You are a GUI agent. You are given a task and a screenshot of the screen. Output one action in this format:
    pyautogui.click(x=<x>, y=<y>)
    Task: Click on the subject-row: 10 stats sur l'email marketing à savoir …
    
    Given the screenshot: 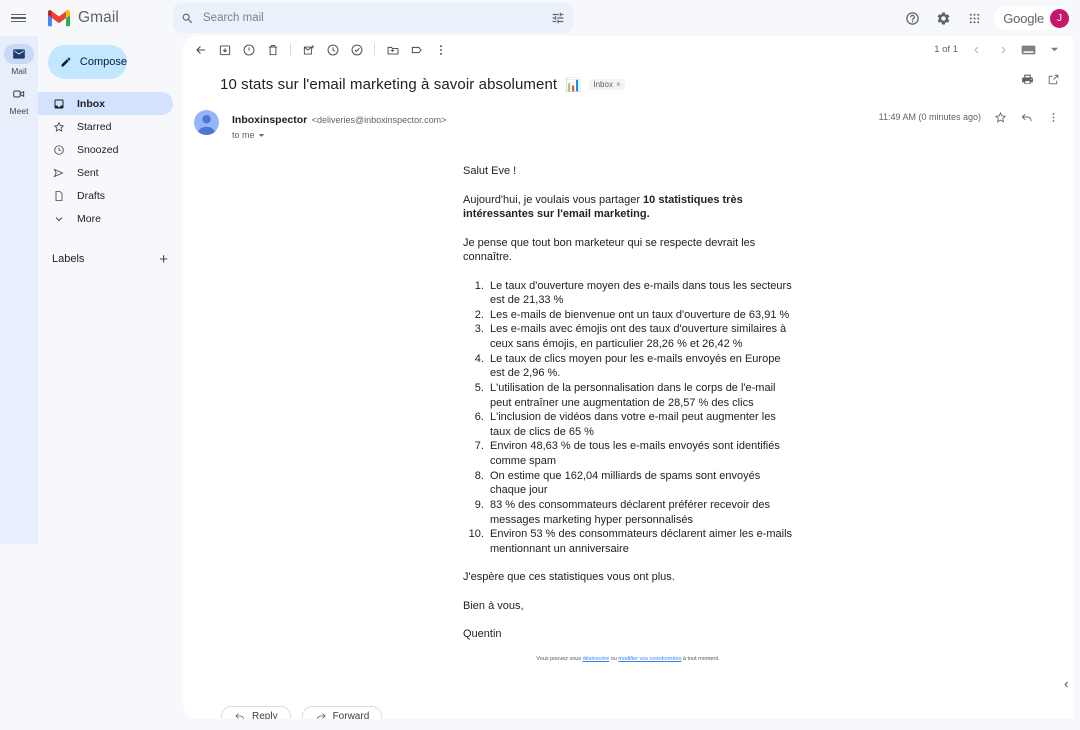 What is the action you would take?
    pyautogui.click(x=628, y=78)
    